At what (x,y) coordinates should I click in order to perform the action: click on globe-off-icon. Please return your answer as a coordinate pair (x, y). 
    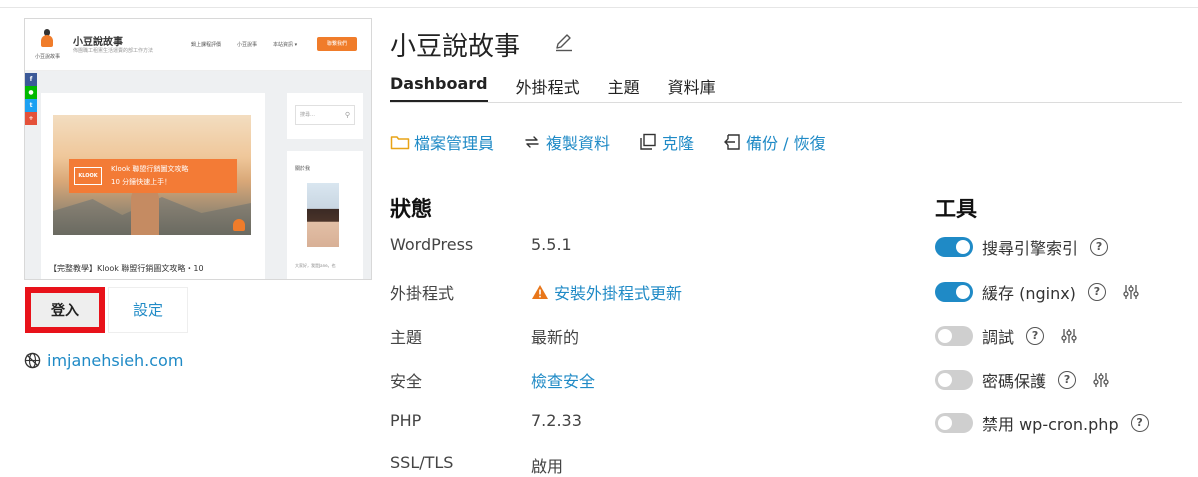
    Looking at the image, I should click on (32, 360).